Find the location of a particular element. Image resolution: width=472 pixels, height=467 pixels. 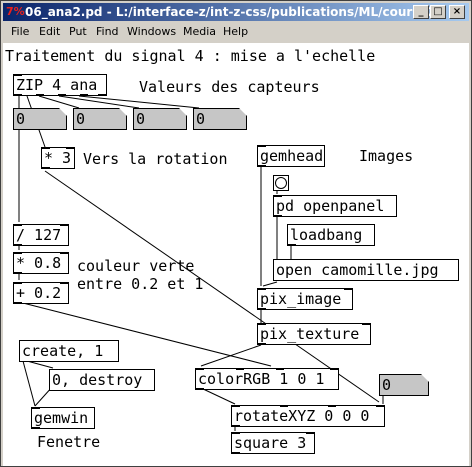

mult08-label: * 0.8 is located at coordinates (39, 263).